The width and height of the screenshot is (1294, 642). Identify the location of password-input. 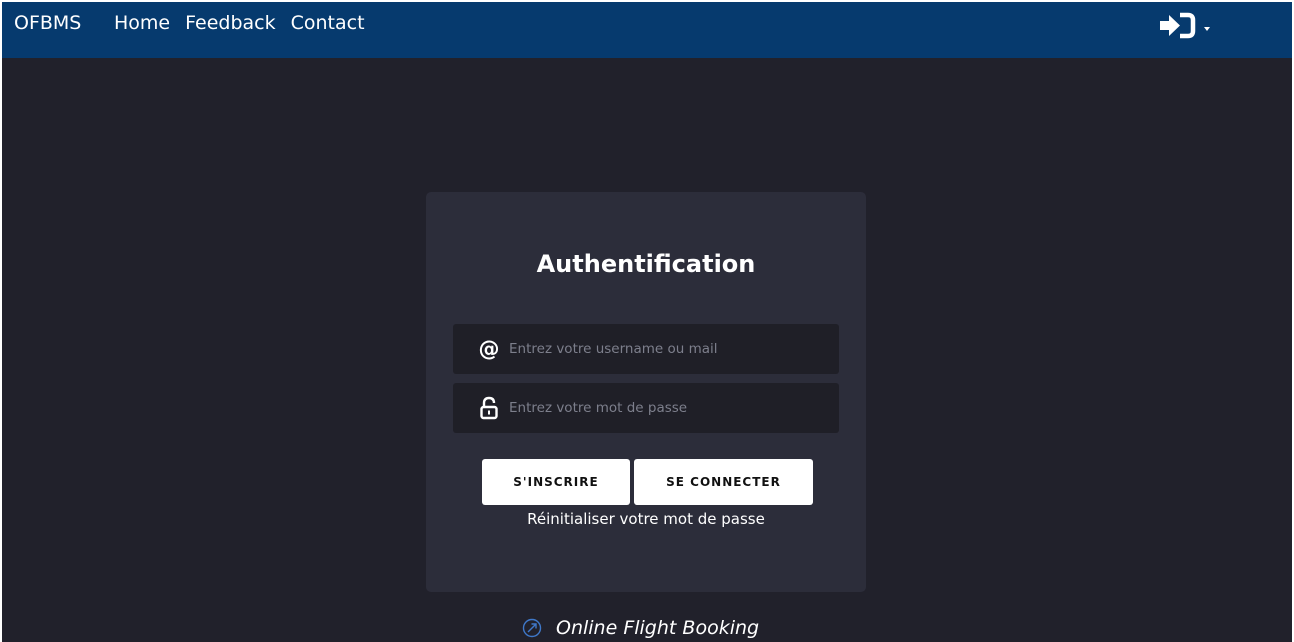
(669, 408).